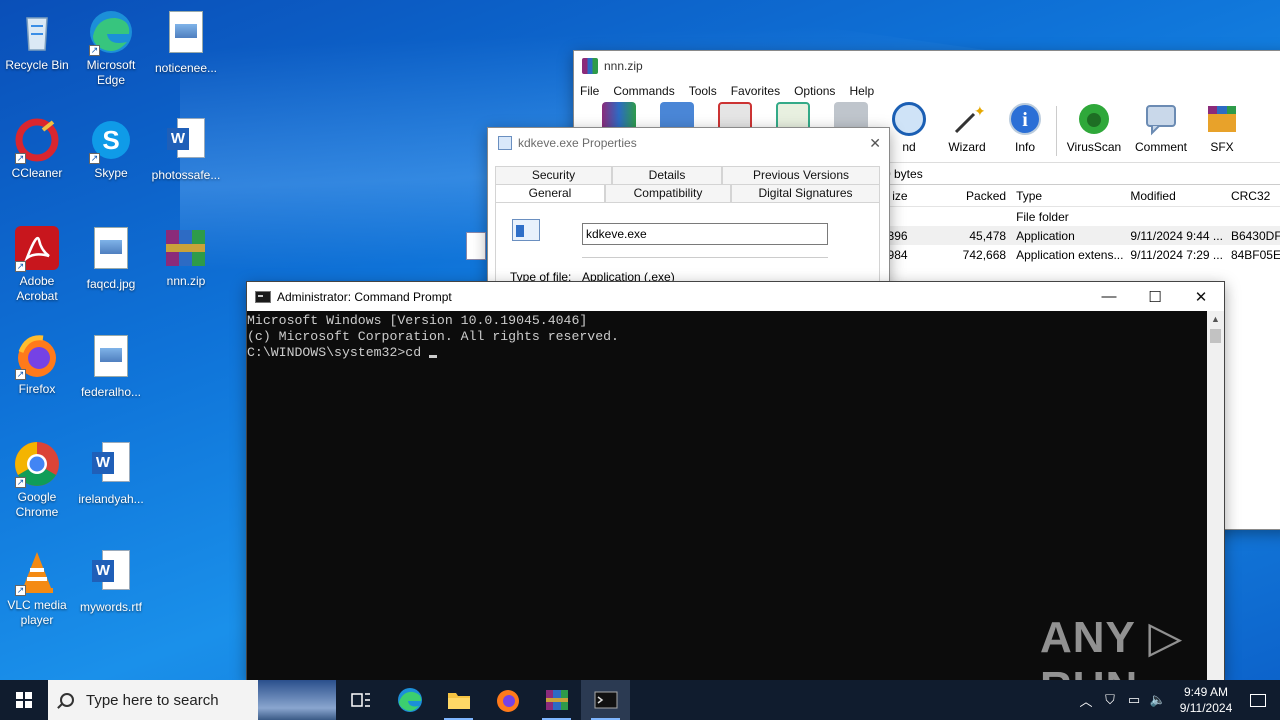 Image resolution: width=1280 pixels, height=720 pixels. I want to click on task-view-icon, so click(360, 700).